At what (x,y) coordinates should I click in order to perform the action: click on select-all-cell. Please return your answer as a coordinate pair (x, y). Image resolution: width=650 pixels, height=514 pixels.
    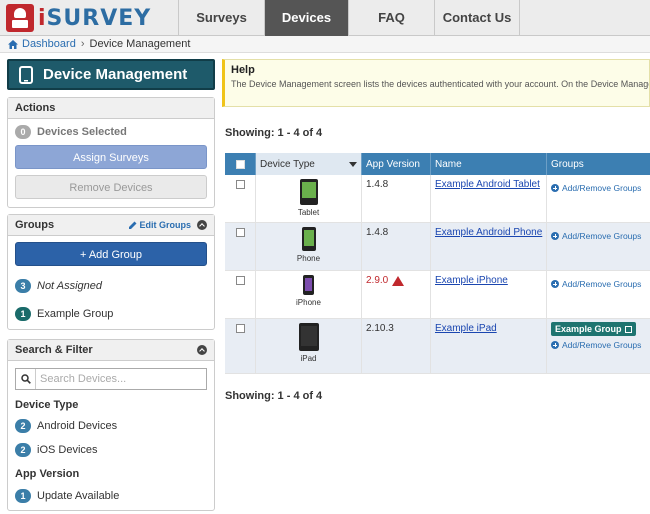
    Looking at the image, I should click on (240, 164).